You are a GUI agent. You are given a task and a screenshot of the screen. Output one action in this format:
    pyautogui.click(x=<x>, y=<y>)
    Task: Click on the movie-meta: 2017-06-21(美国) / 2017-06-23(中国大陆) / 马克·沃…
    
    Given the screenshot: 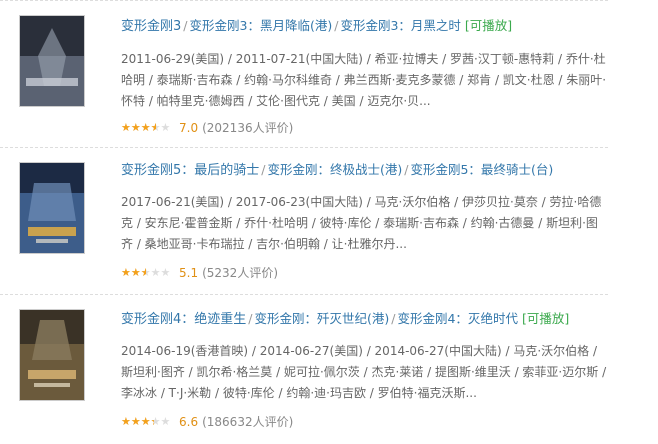 What is the action you would take?
    pyautogui.click(x=361, y=223)
    